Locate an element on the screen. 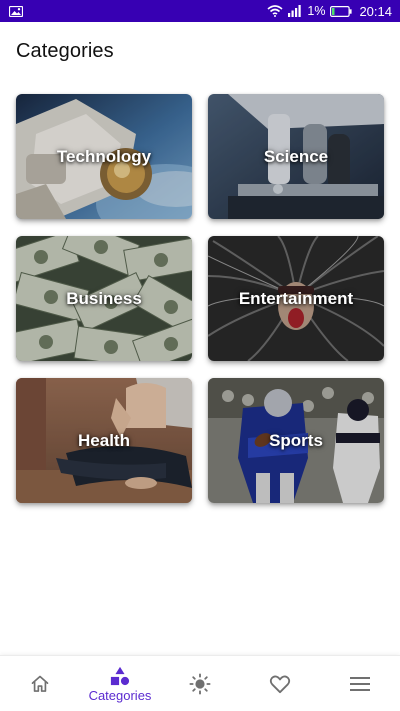 The image size is (400, 711). nav-categories: Categories is located at coordinates (120, 683).